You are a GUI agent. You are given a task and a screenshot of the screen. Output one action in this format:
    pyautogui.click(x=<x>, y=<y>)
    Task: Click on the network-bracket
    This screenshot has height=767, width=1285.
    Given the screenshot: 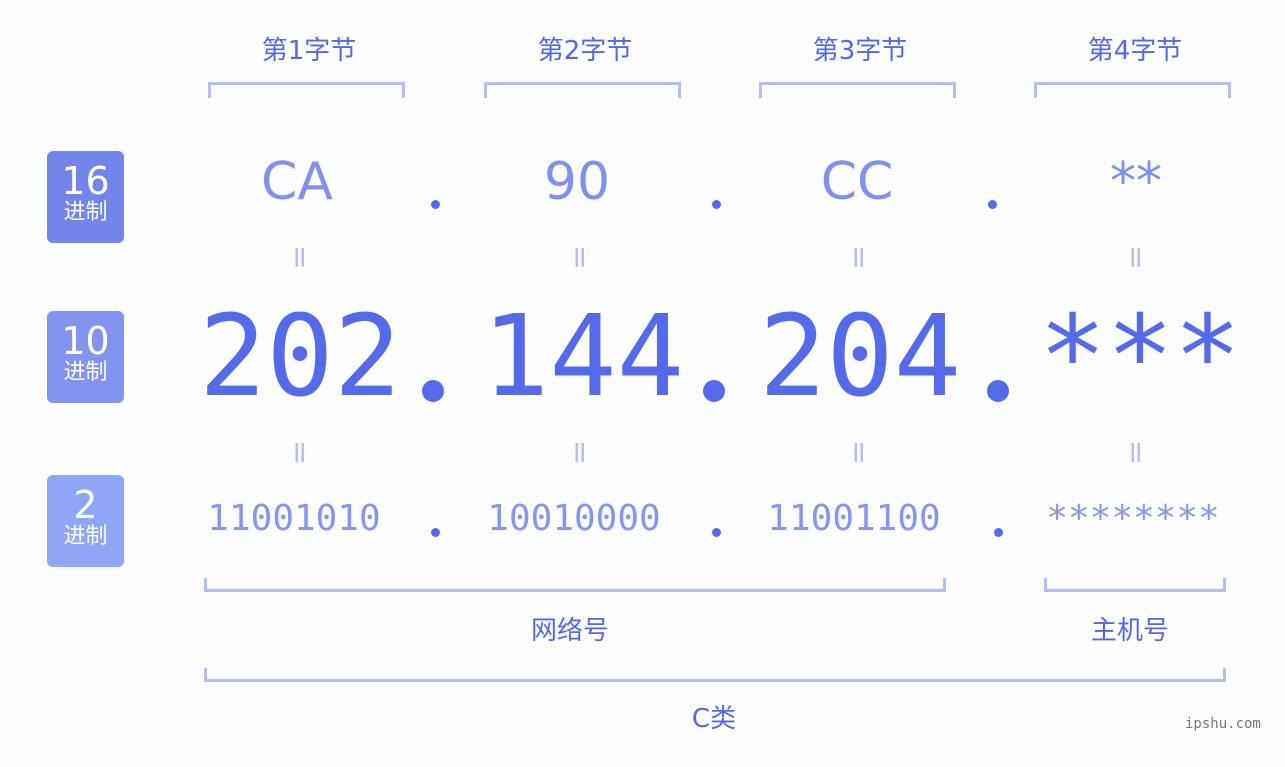 What is the action you would take?
    pyautogui.click(x=575, y=585)
    